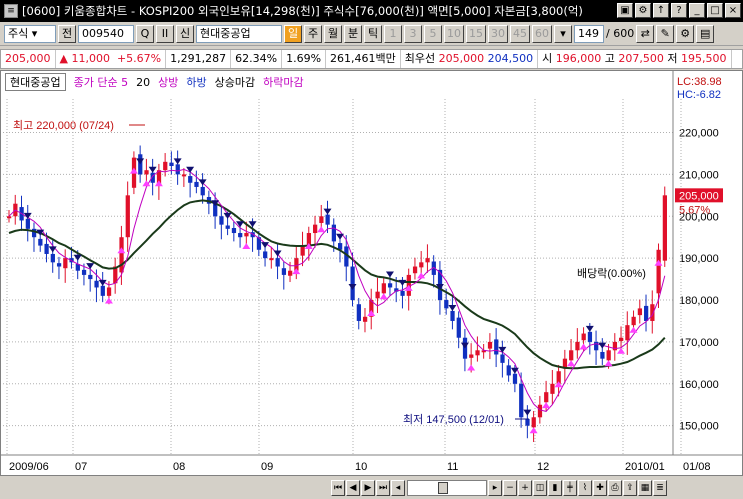 This screenshot has width=743, height=499. I want to click on credit-button: 신, so click(185, 33).